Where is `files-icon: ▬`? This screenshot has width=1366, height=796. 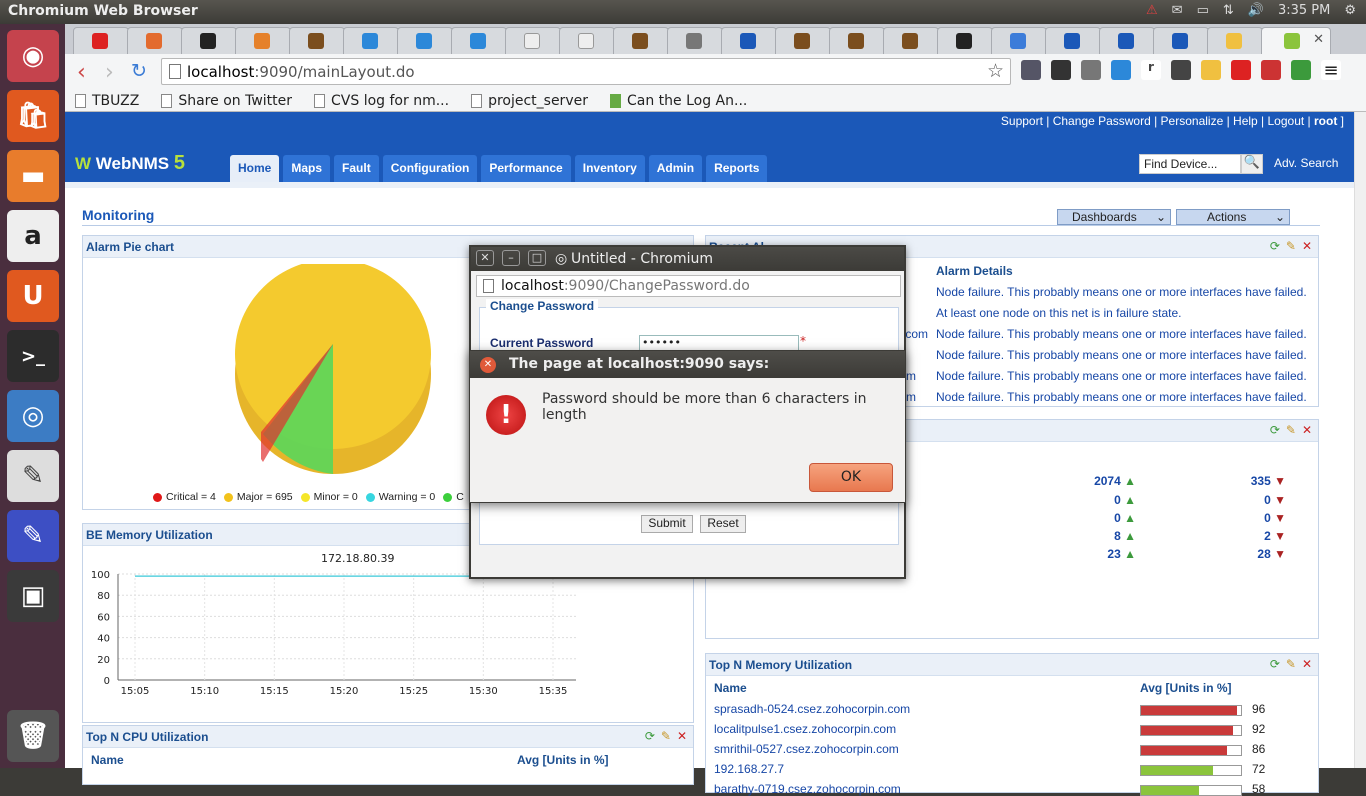 files-icon: ▬ is located at coordinates (33, 176).